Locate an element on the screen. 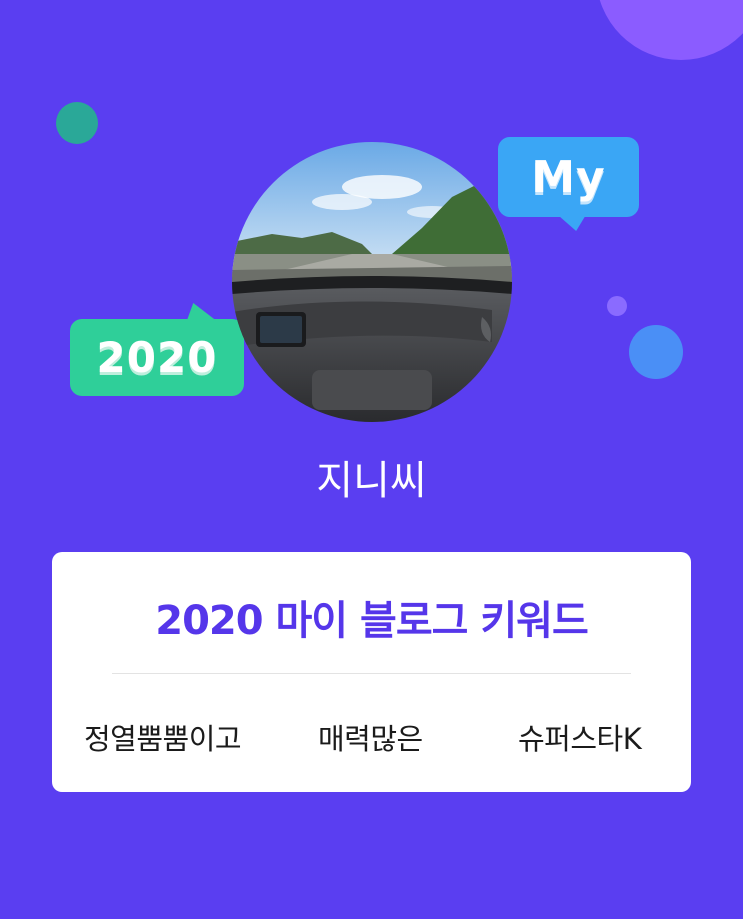 This screenshot has height=919, width=743. avatar is located at coordinates (372, 282).